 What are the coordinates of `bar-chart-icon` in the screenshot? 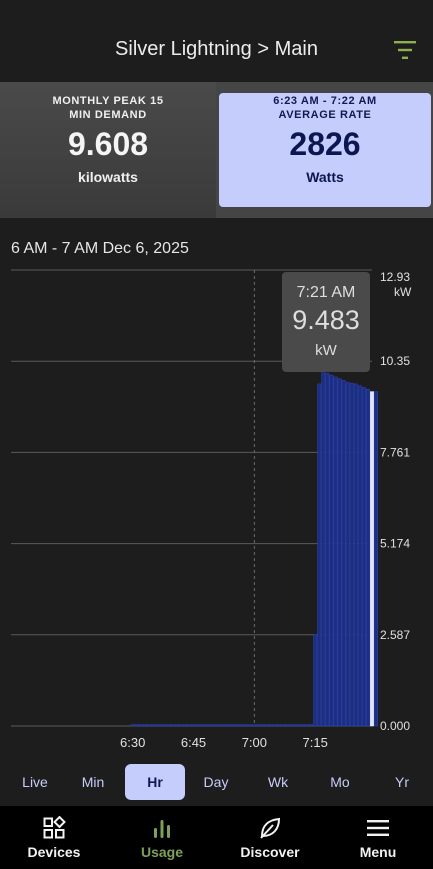 It's located at (162, 829).